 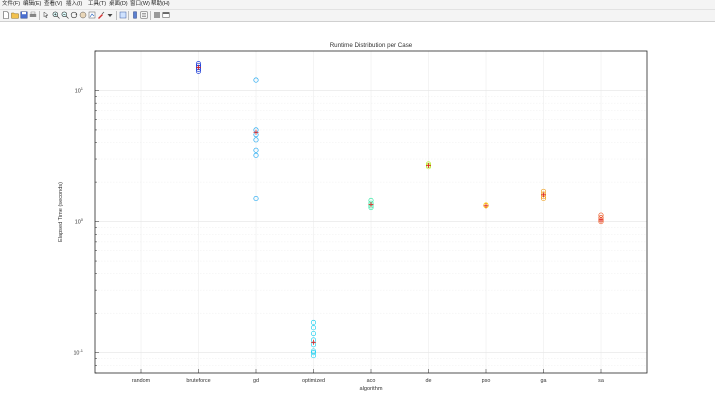 I want to click on brush-icon, so click(x=101, y=15).